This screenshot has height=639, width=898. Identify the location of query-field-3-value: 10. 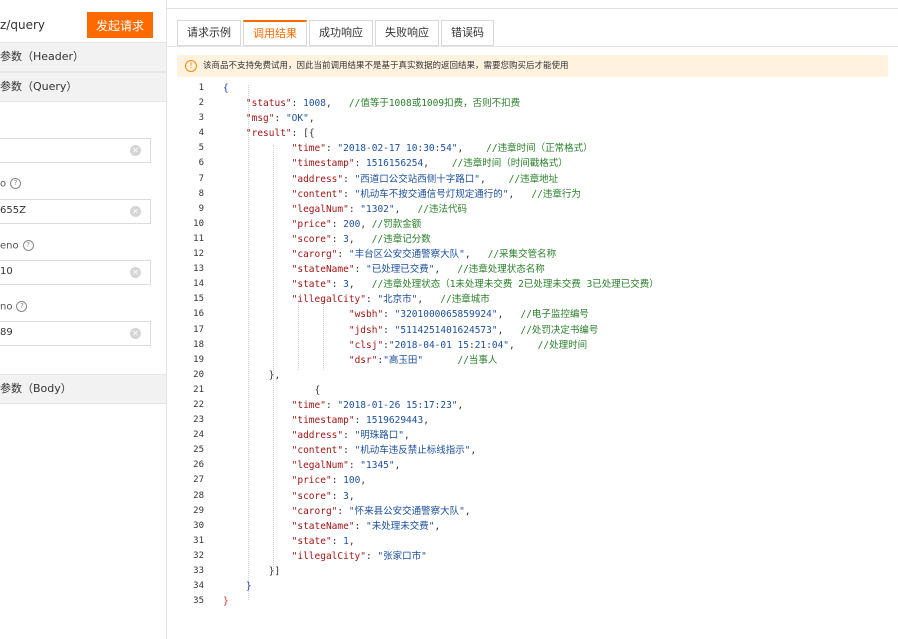
(6, 271).